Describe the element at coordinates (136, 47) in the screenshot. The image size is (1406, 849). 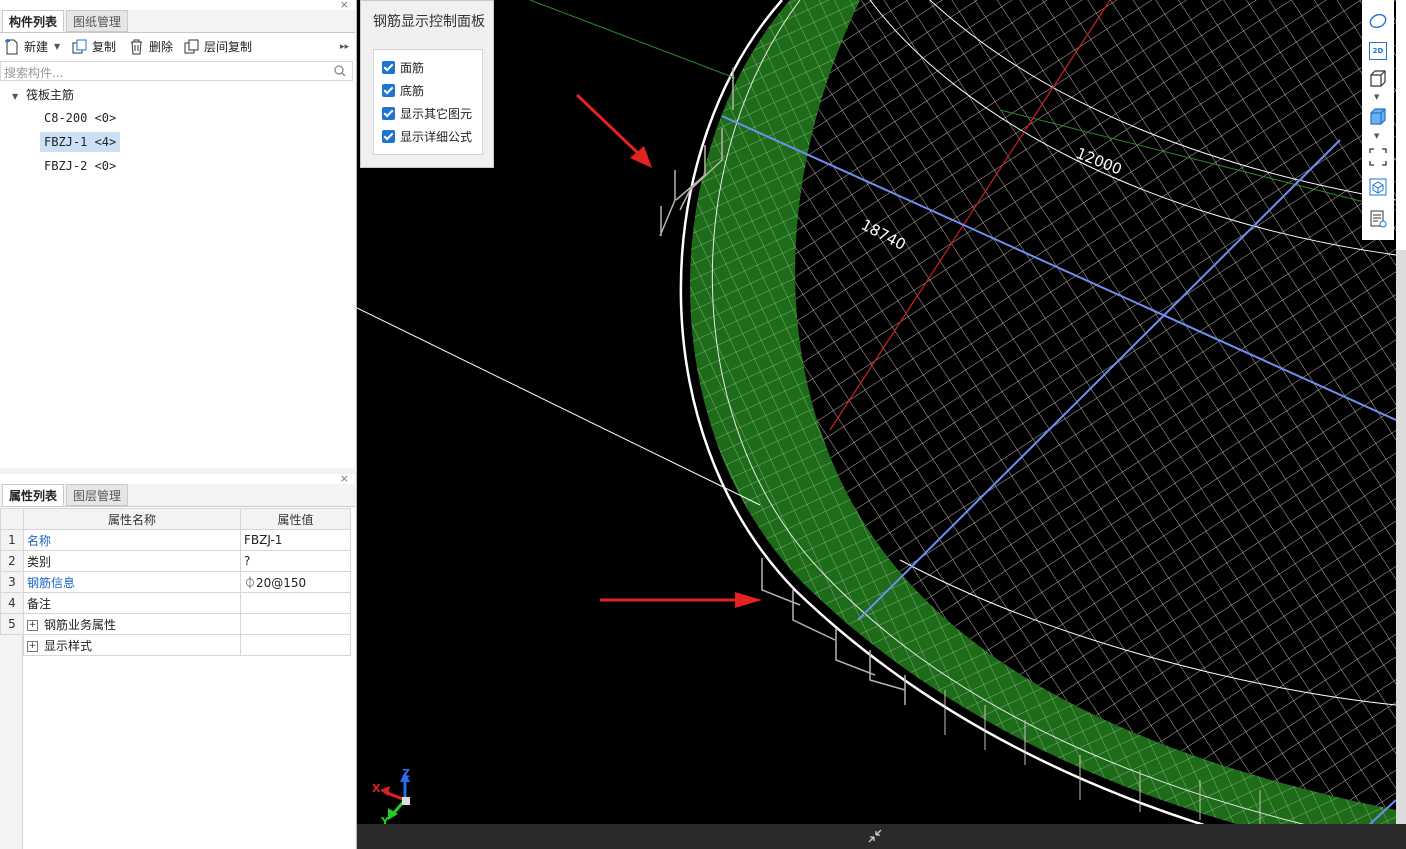
I see `trash-icon` at that location.